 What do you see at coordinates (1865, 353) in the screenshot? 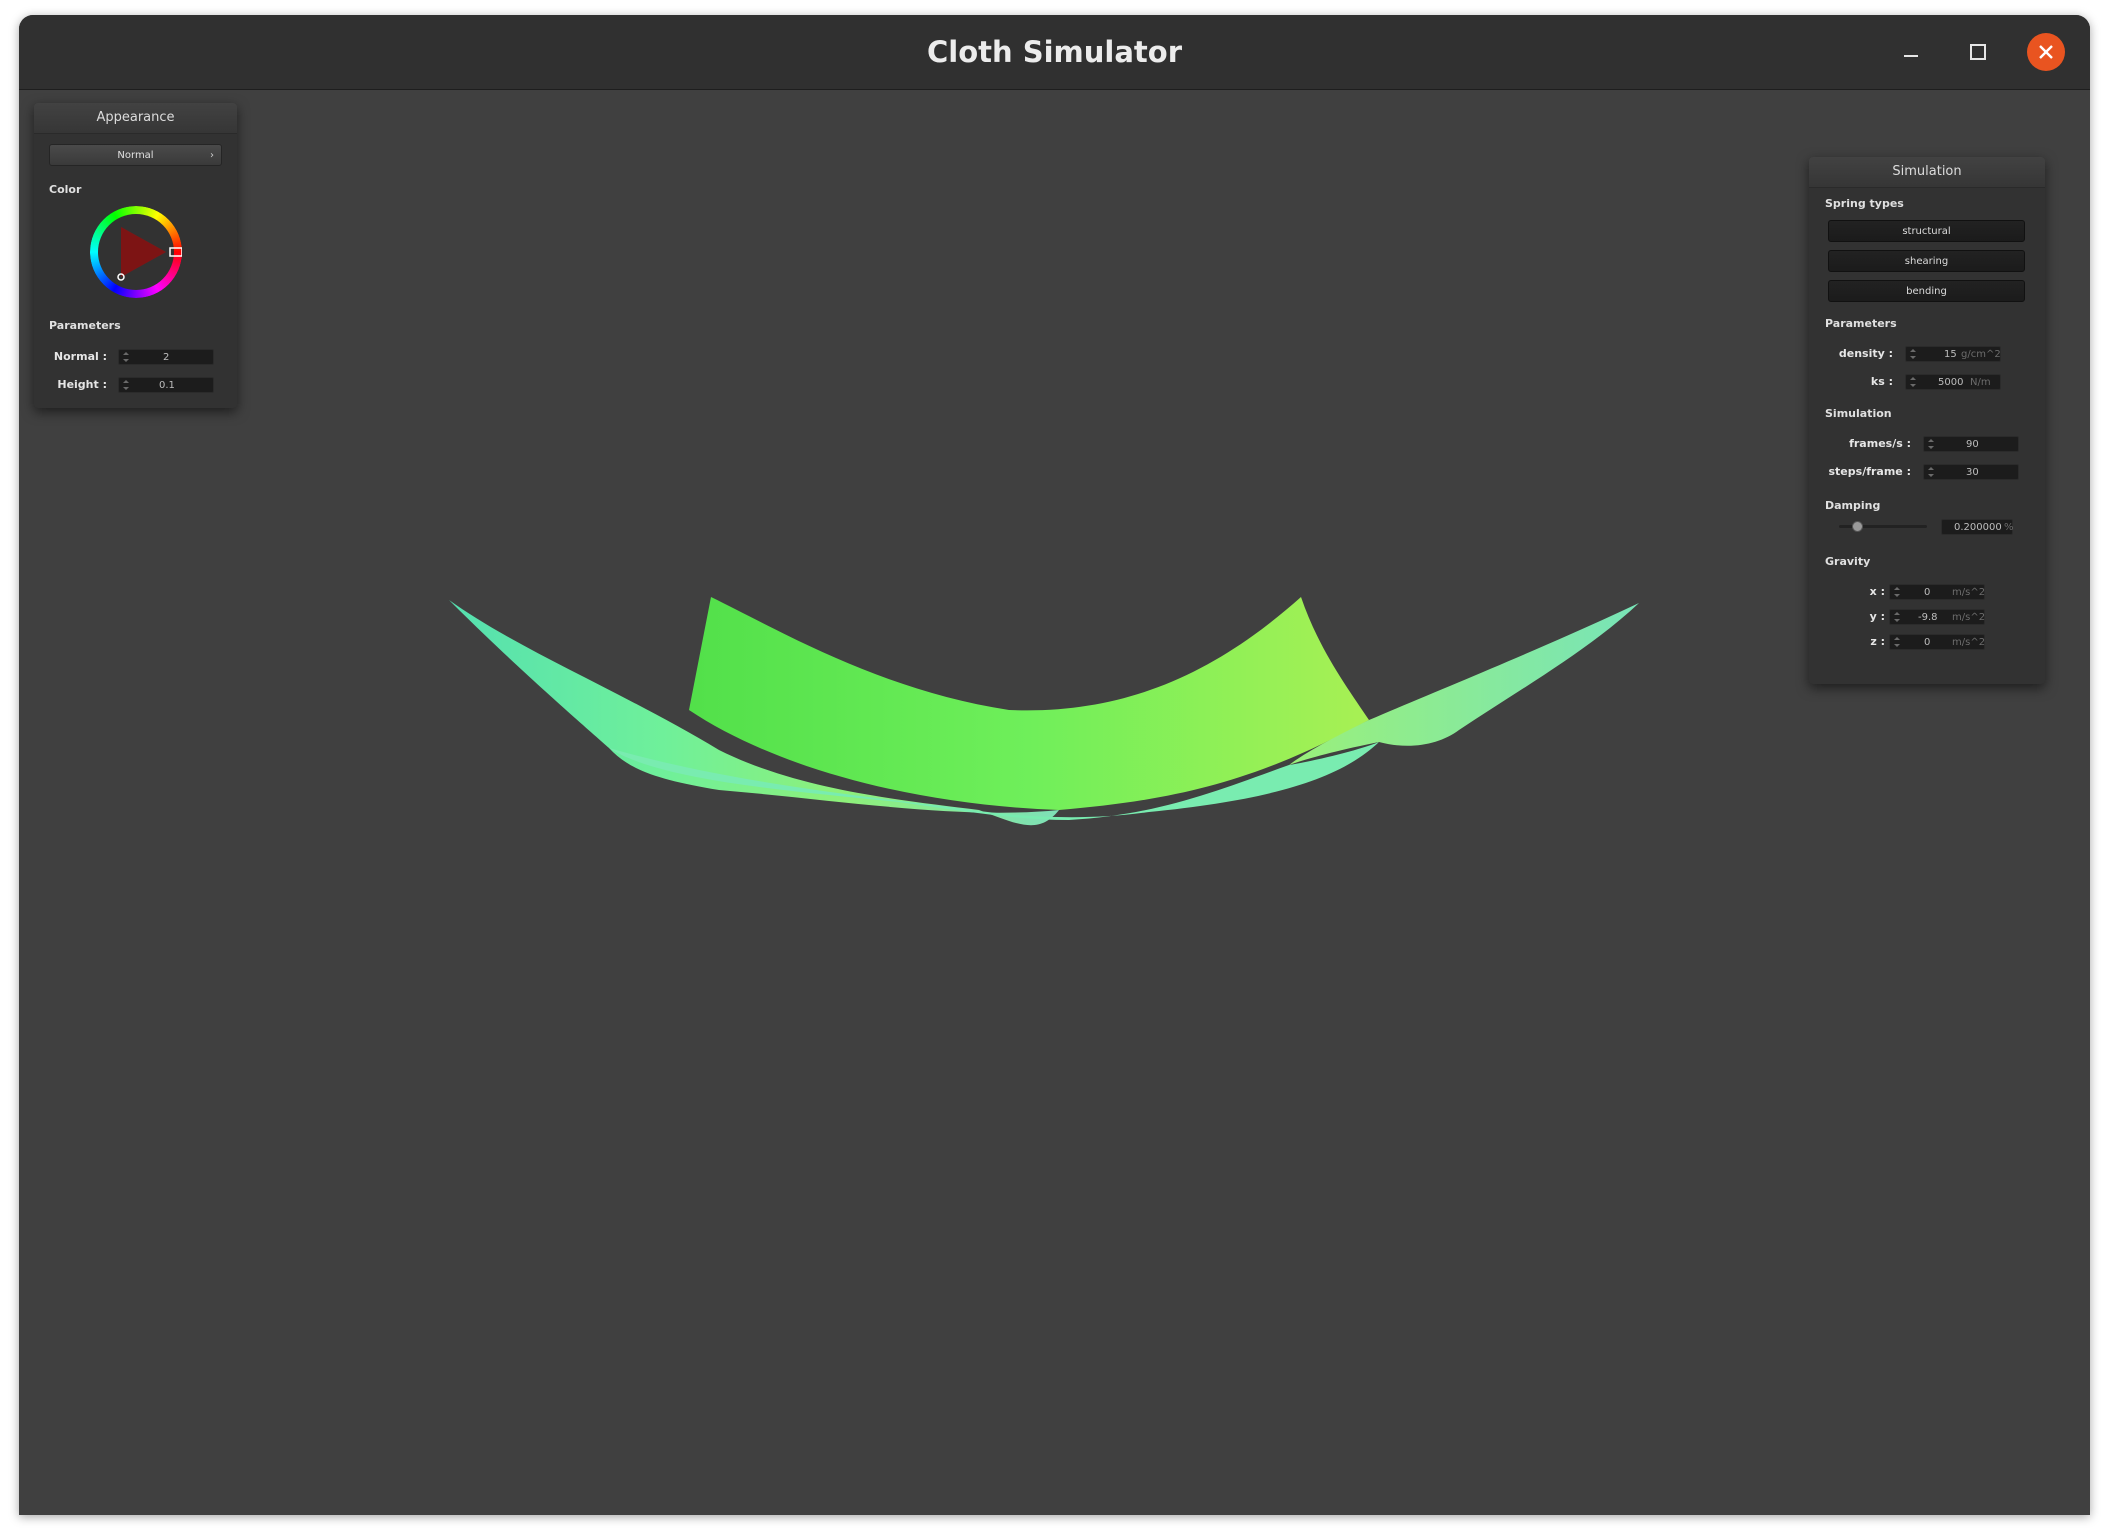
I see `density-label: density :` at bounding box center [1865, 353].